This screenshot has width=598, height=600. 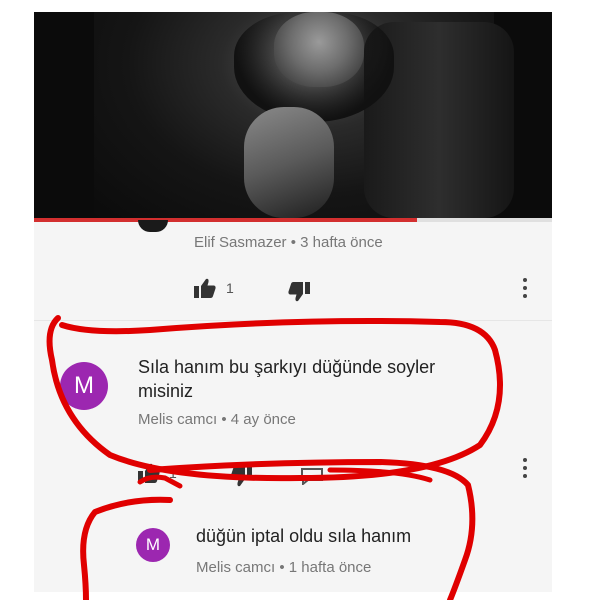 I want to click on previous-comment-avatar, so click(x=153, y=226).